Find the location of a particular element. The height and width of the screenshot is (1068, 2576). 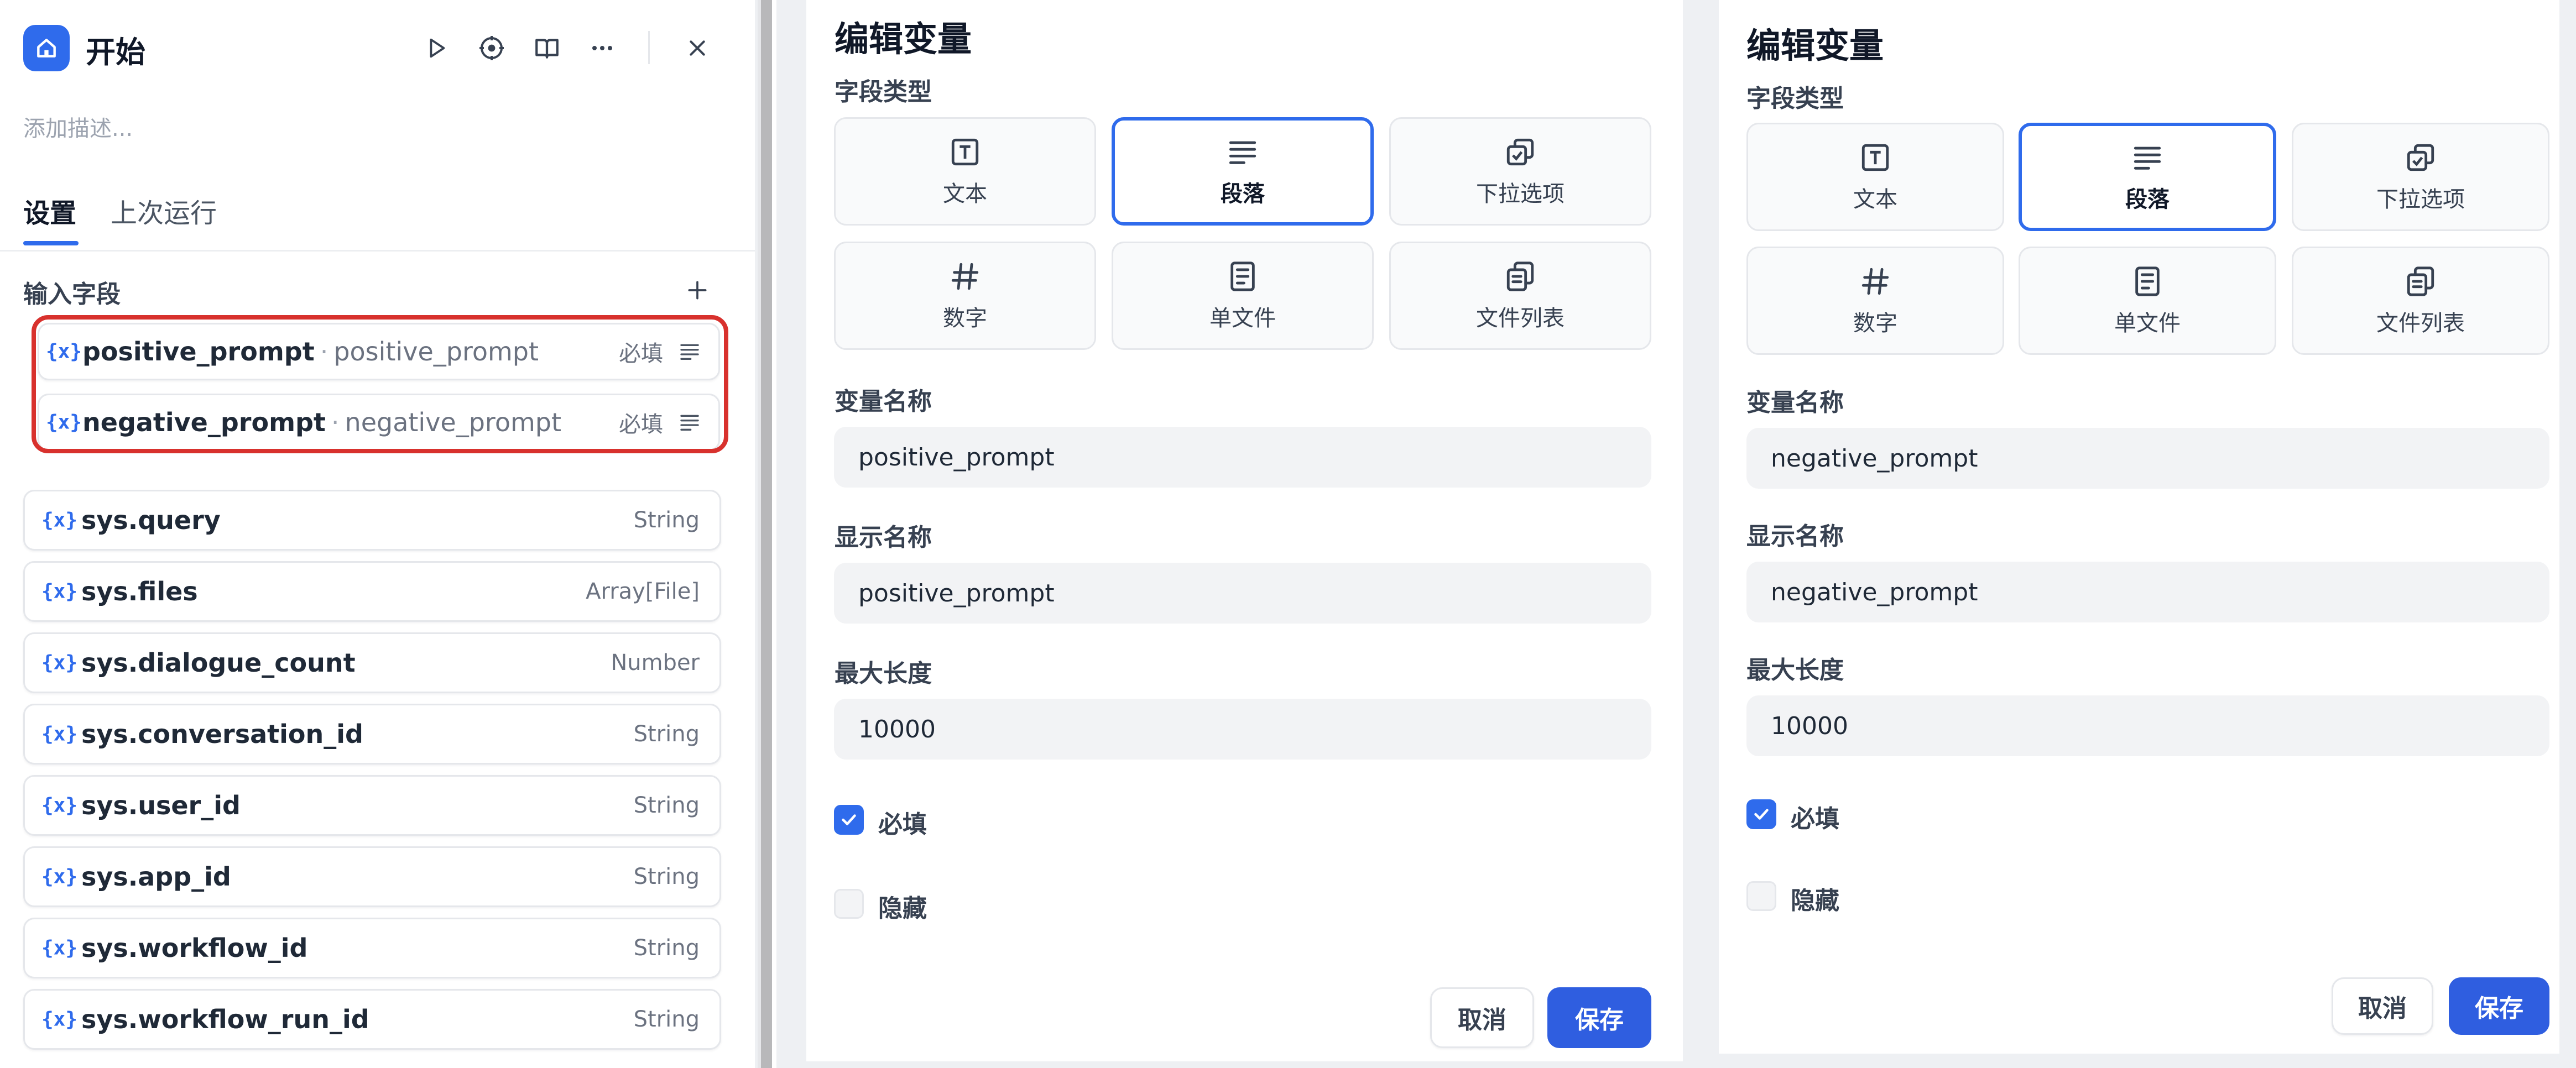

crosshair-icon is located at coordinates (491, 48).